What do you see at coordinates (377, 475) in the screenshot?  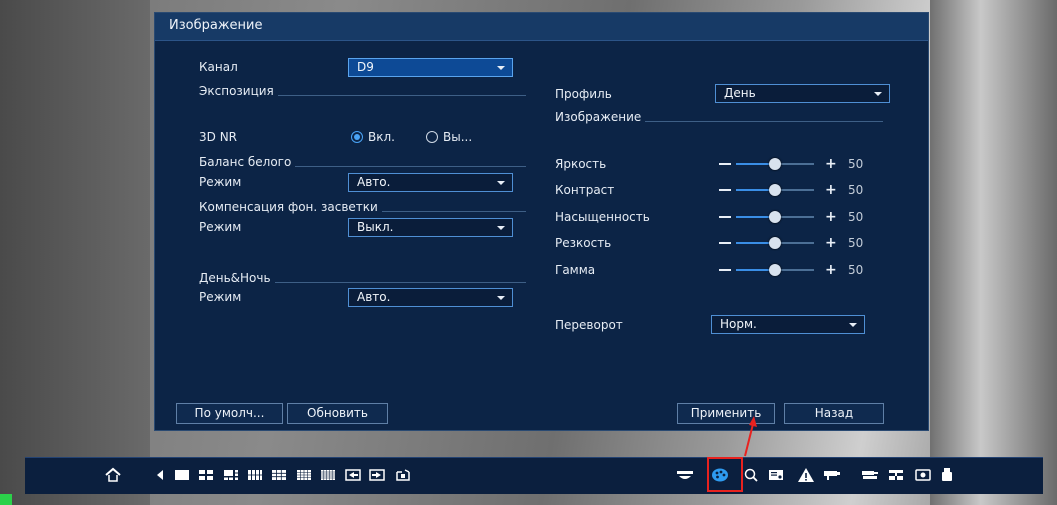 I see `next-group-icon` at bounding box center [377, 475].